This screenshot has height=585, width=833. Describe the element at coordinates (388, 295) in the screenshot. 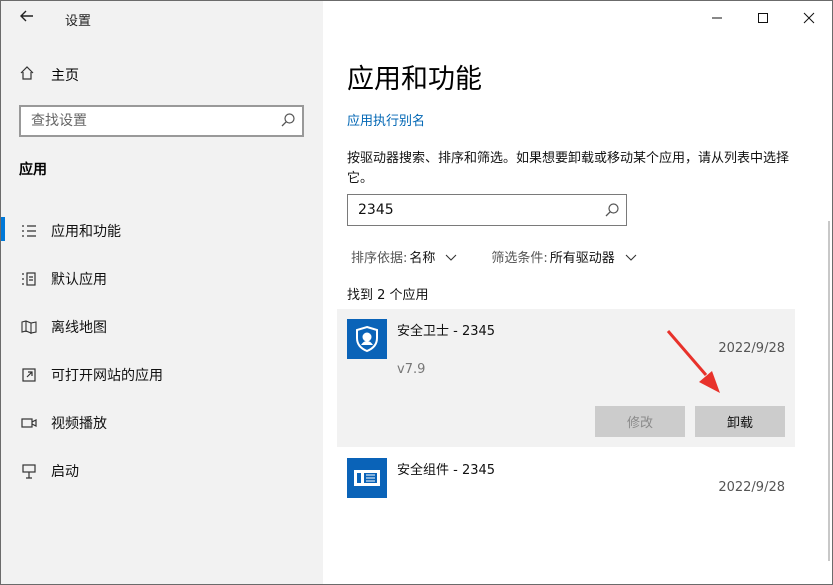

I see `result-count: 找到 2 个应用` at that location.